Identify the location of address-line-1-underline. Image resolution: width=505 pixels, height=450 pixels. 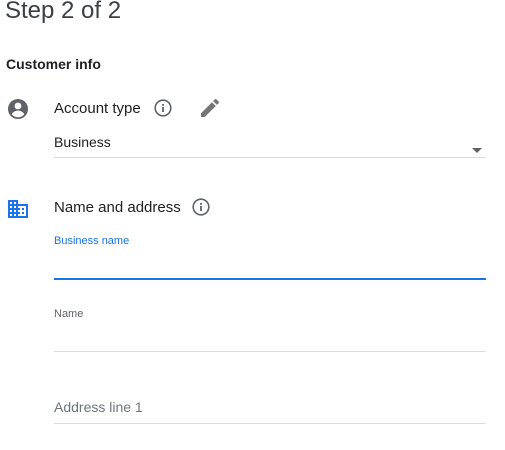
(270, 423).